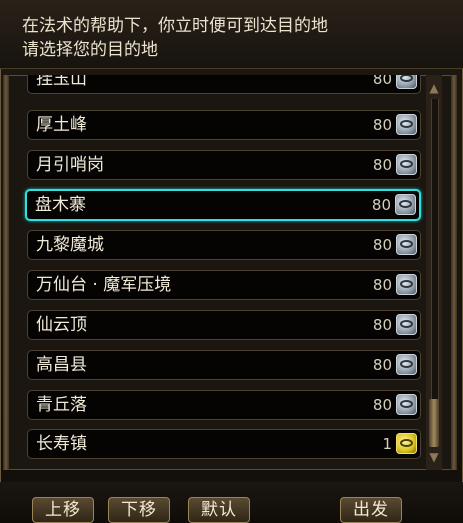  I want to click on scroll-track, so click(435, 272).